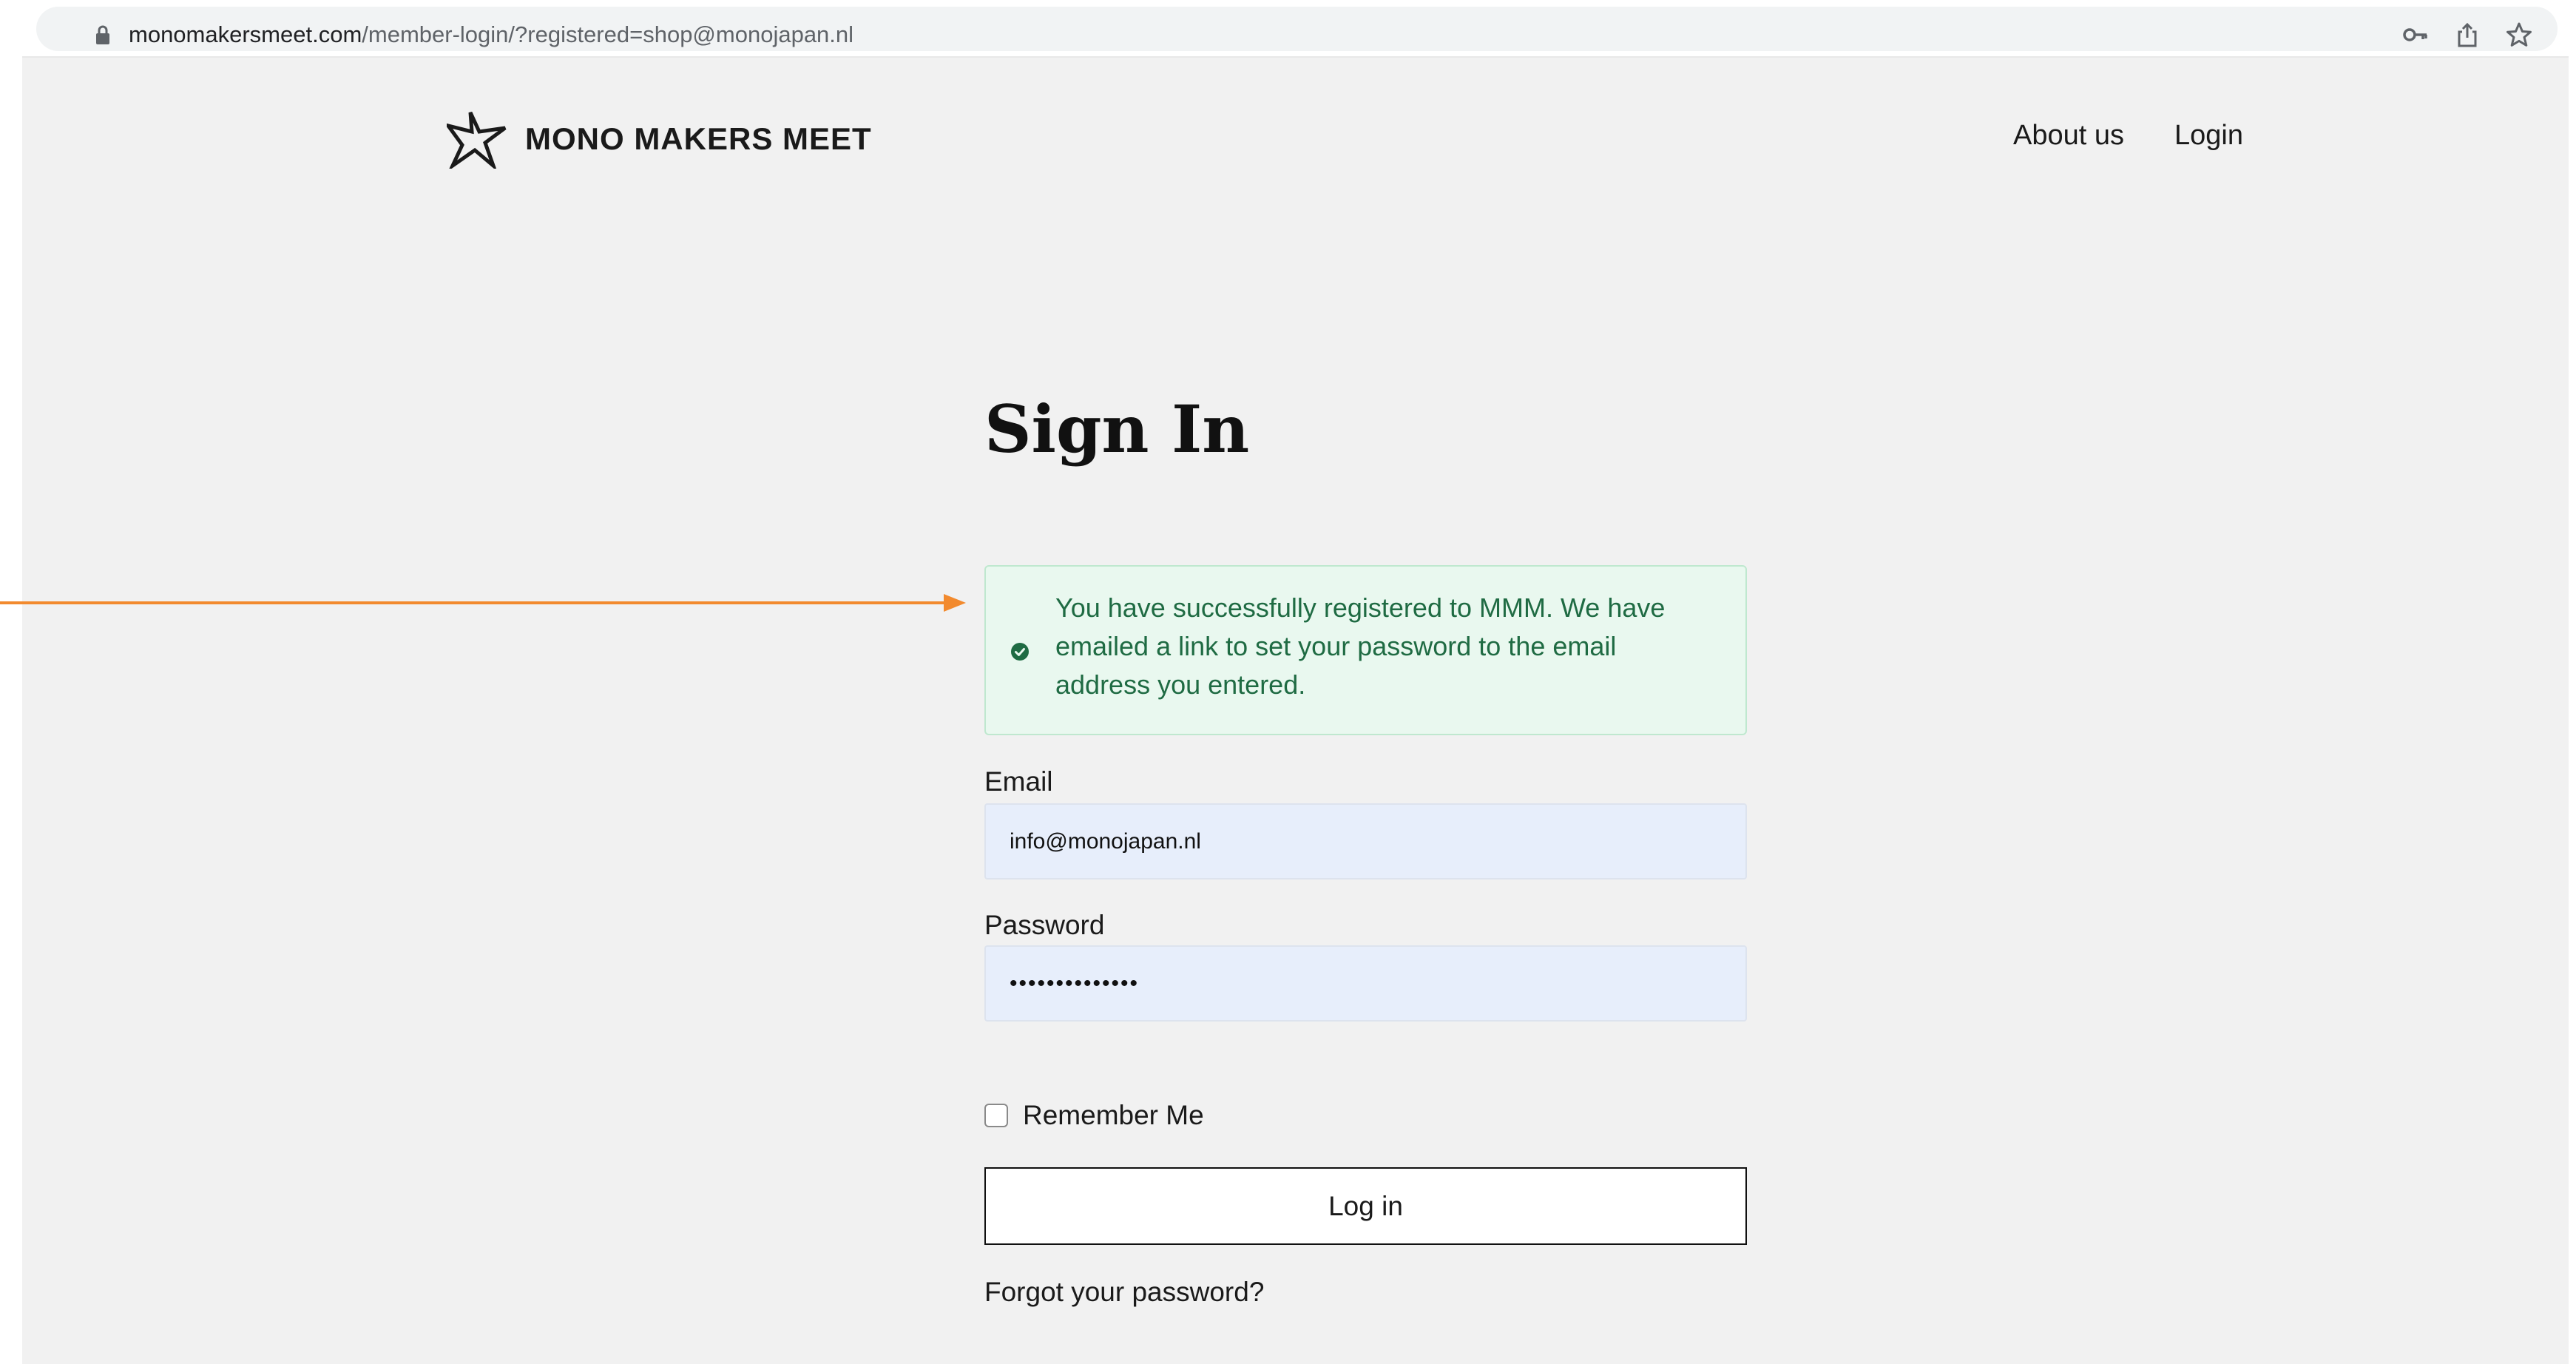  What do you see at coordinates (1117, 429) in the screenshot?
I see `page-title: Sign In` at bounding box center [1117, 429].